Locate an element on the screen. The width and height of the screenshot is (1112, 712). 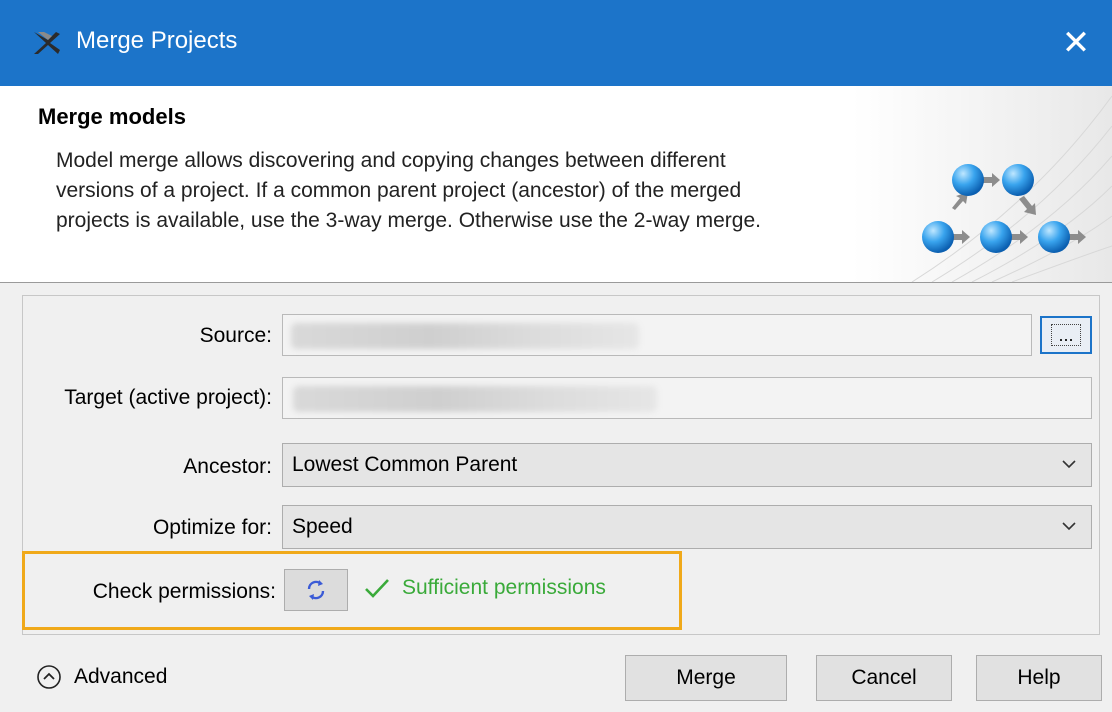
ancestor-dropdown: Lowest Common Parent is located at coordinates (687, 465).